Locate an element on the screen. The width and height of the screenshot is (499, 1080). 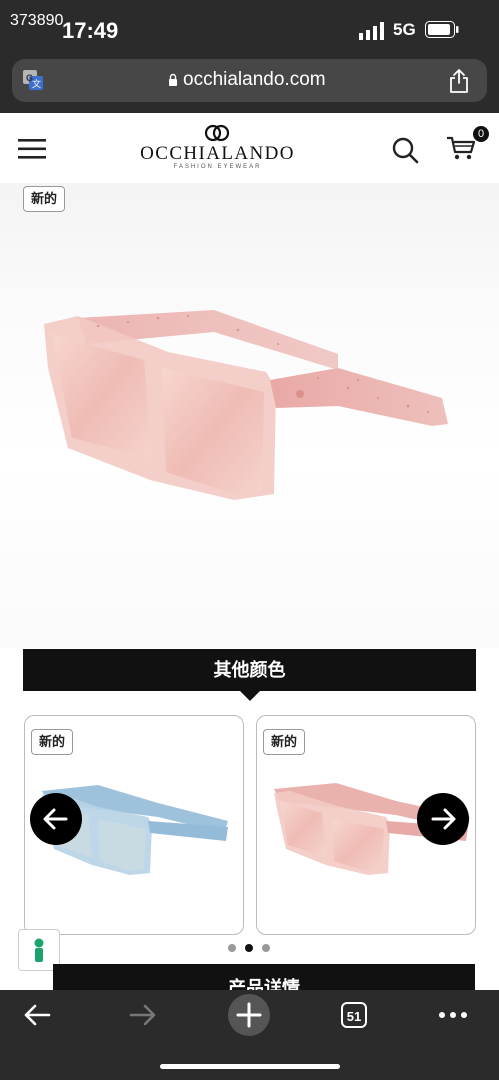
other-colors-heading: 其他颜色 is located at coordinates (249, 670).